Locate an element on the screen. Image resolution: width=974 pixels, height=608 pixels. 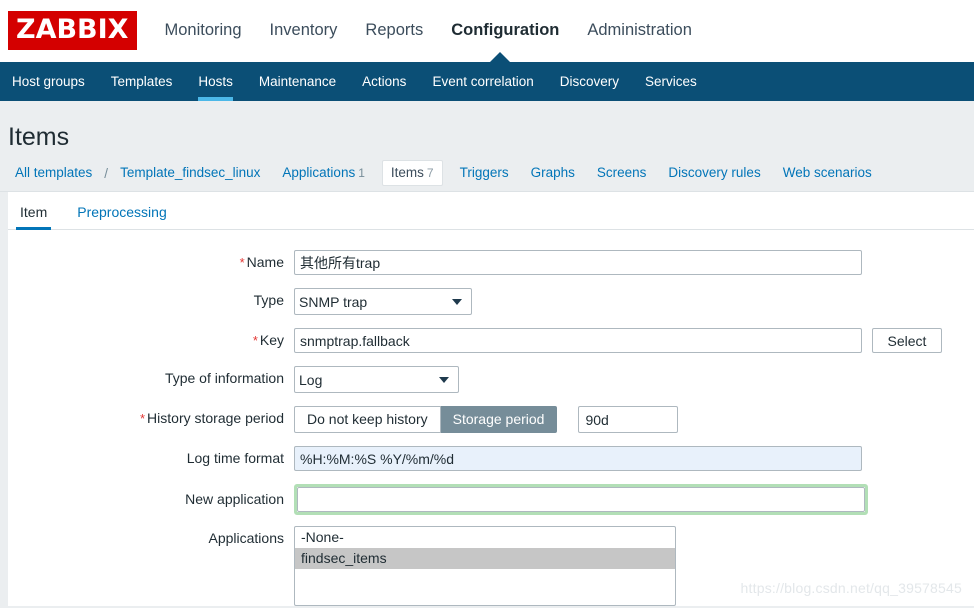
object-tab-web-scenarios: Web scenarios is located at coordinates (827, 173).